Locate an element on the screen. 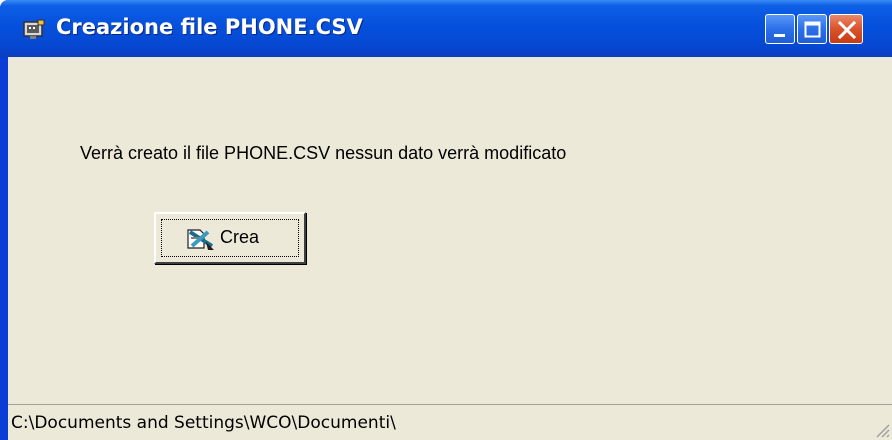 This screenshot has width=892, height=440. maximize-icon is located at coordinates (812, 29).